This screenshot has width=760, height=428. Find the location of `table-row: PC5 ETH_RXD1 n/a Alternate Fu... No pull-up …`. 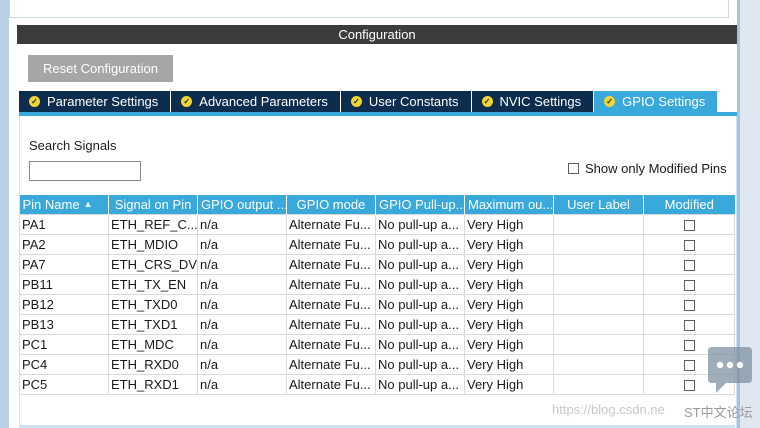

table-row: PC5 ETH_RXD1 n/a Alternate Fu... No pull-up … is located at coordinates (377, 384).